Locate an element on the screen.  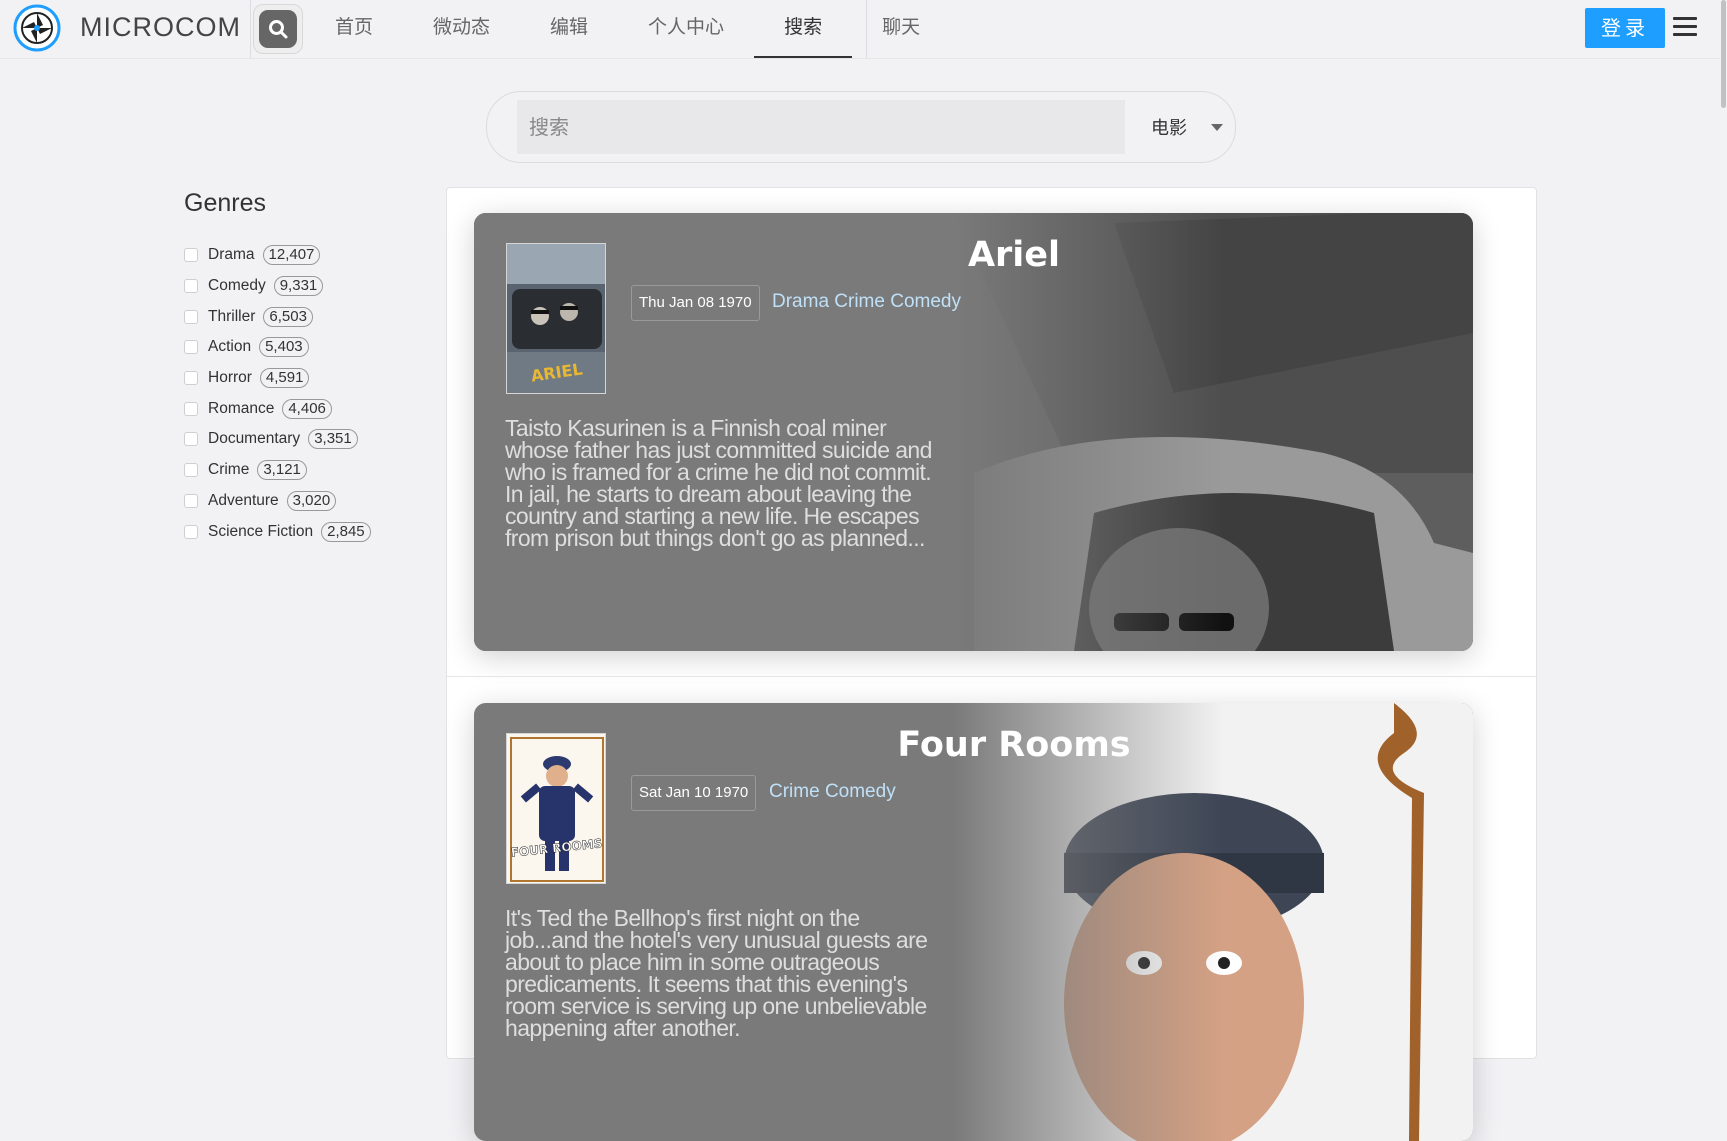
release-date-badge: Thu Jan 08 1970 is located at coordinates (695, 303).